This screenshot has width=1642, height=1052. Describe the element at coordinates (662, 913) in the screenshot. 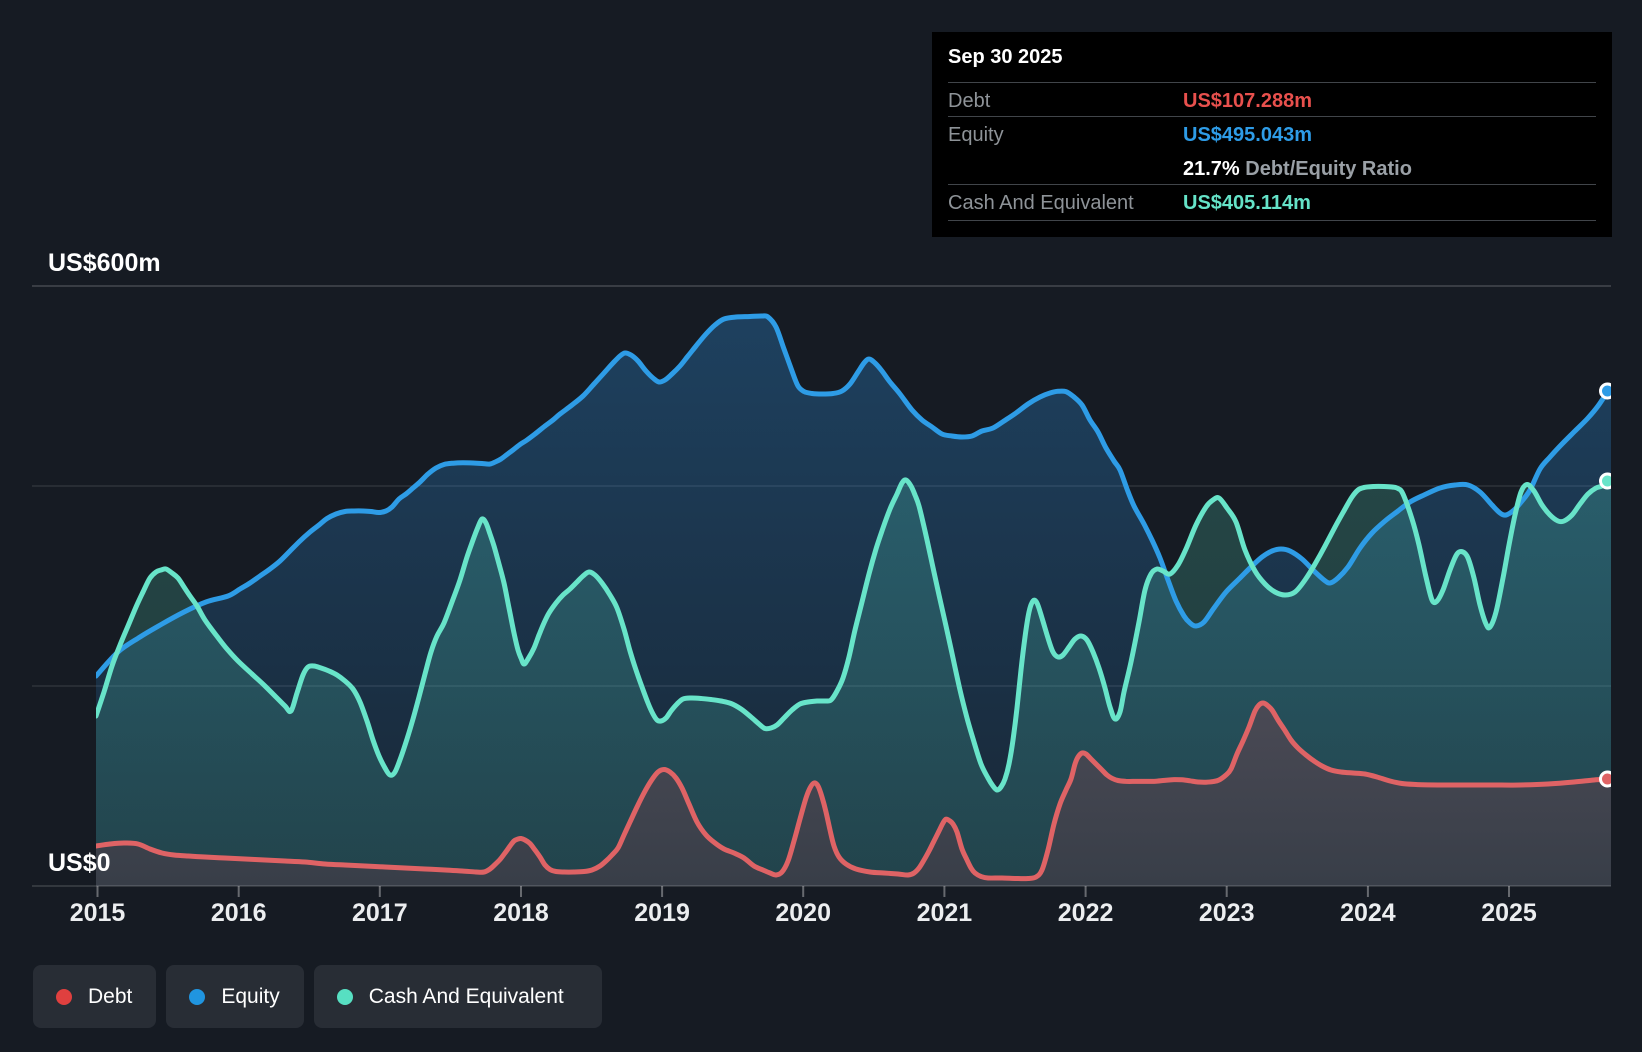

I see `svg-text: 2019` at that location.